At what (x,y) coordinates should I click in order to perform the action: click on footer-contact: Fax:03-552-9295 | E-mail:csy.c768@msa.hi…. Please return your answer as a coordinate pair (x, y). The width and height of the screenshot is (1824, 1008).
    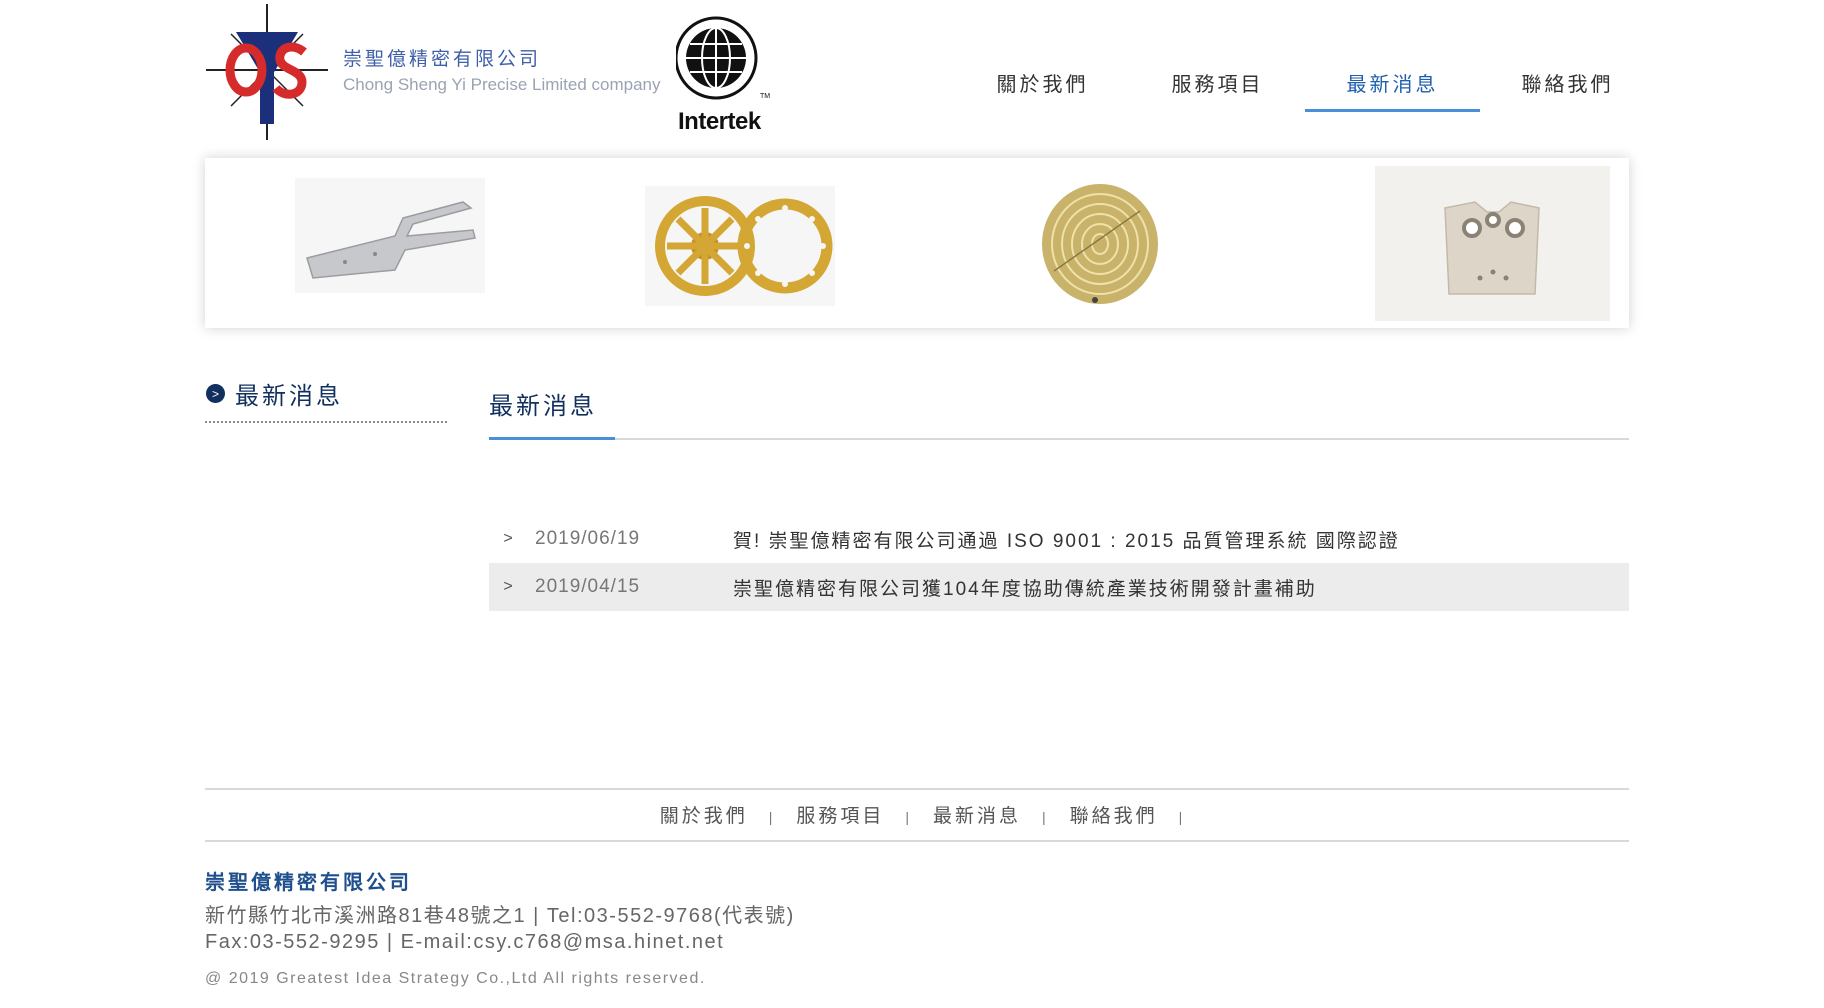
    Looking at the image, I should click on (465, 942).